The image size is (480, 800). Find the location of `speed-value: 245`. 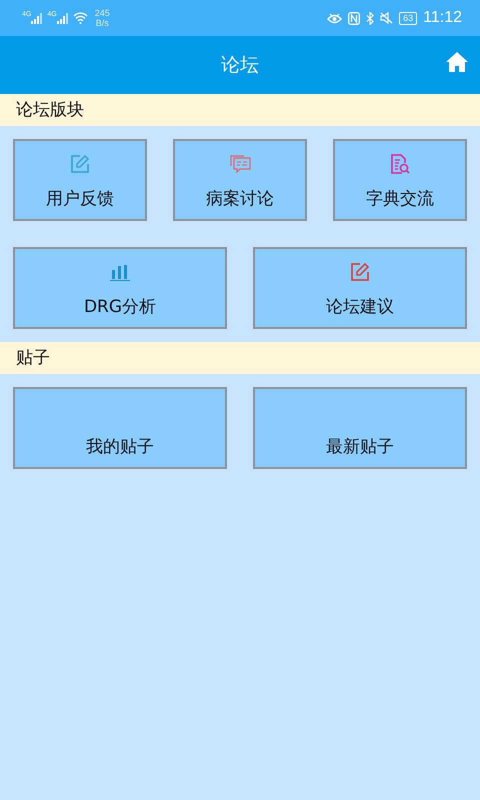

speed-value: 245 is located at coordinates (102, 13).